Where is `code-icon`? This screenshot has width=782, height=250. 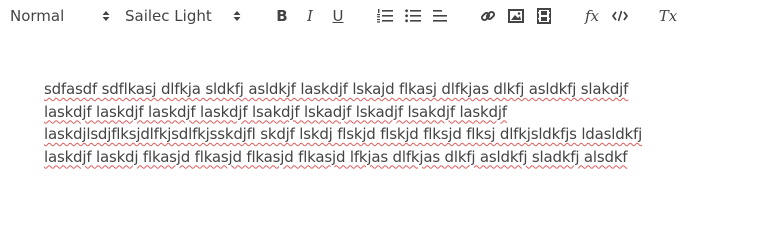
code-icon is located at coordinates (620, 16).